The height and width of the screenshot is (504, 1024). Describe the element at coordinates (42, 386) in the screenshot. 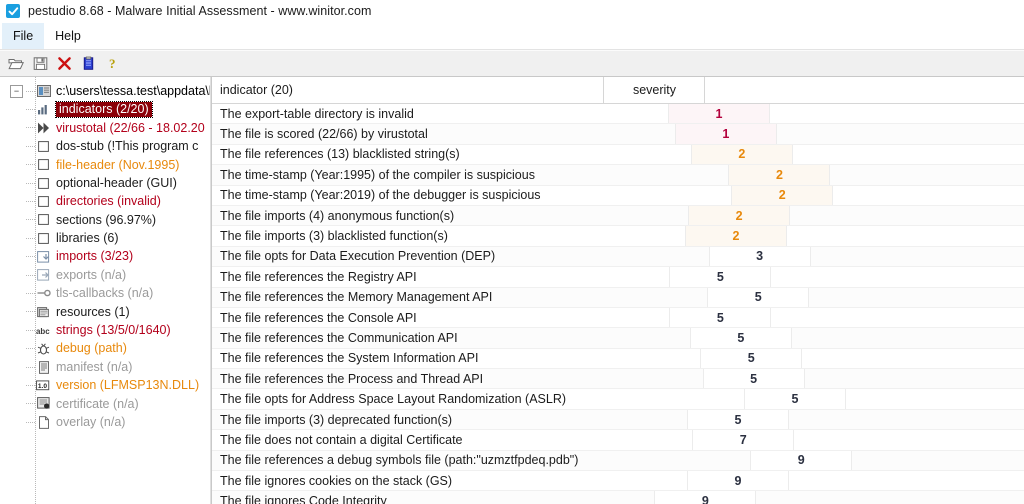

I see `svg-text: 1.0` at that location.